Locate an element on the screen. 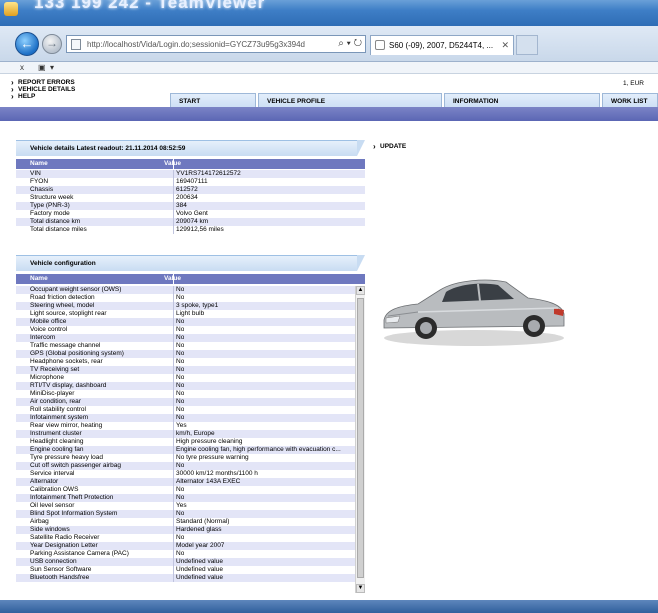 Image resolution: width=658 pixels, height=613 pixels. table-row: Headlight cleaning High pressure cleaning is located at coordinates (185, 442).